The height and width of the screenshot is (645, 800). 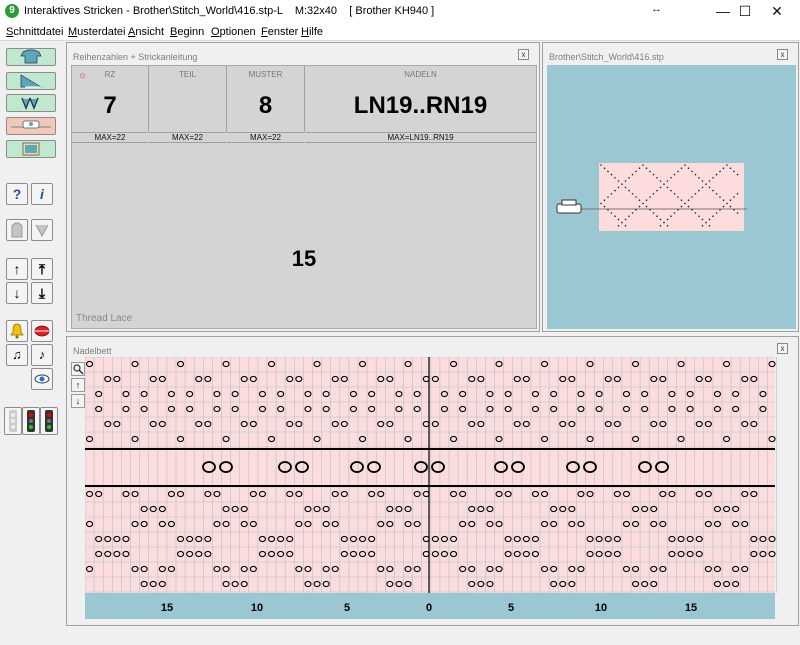 I want to click on menu-schnittdatei: Schnittdatei, so click(x=35, y=32).